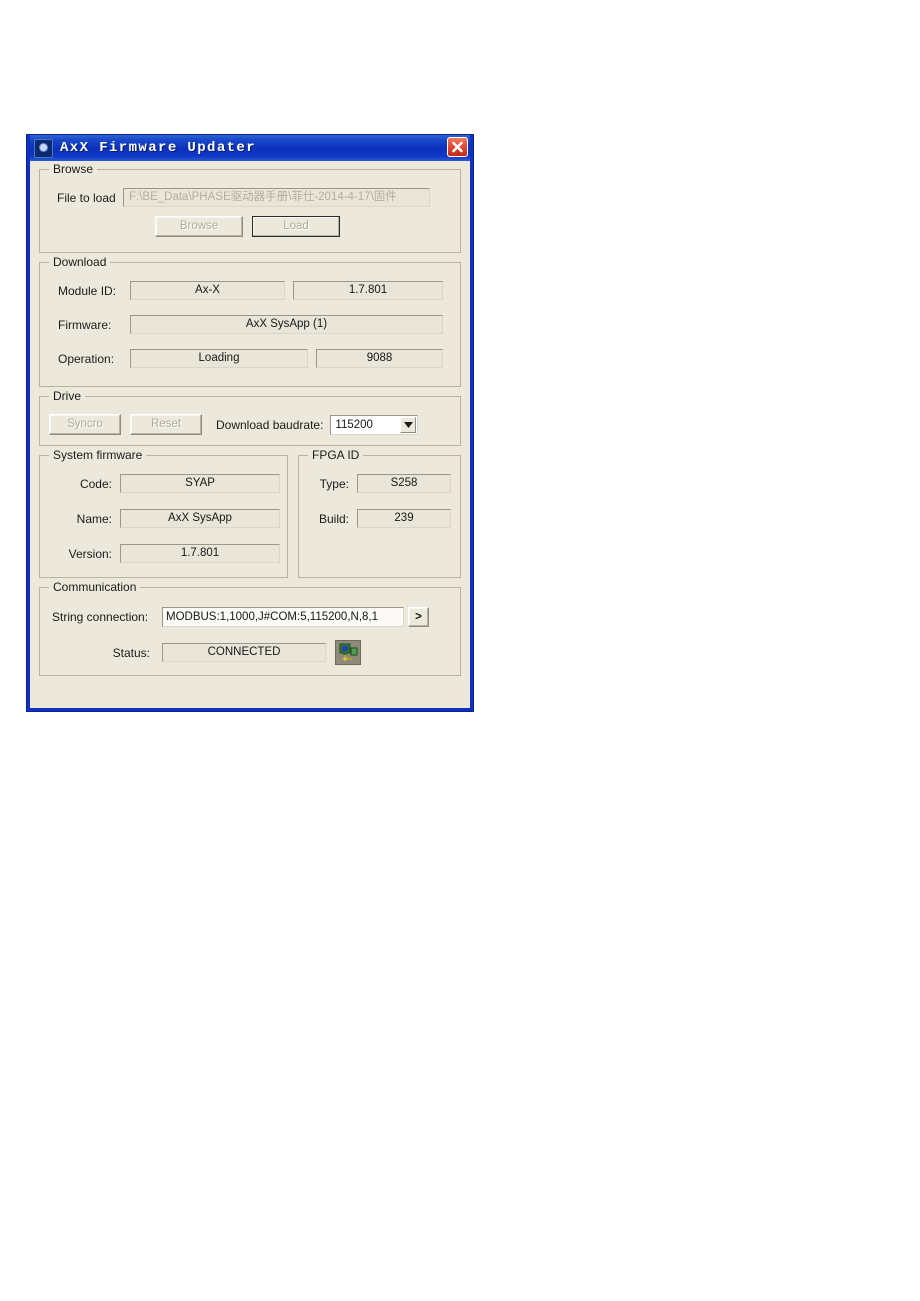 This screenshot has height=1301, width=920. What do you see at coordinates (95, 483) in the screenshot?
I see `sysfw-code-label: Code:` at bounding box center [95, 483].